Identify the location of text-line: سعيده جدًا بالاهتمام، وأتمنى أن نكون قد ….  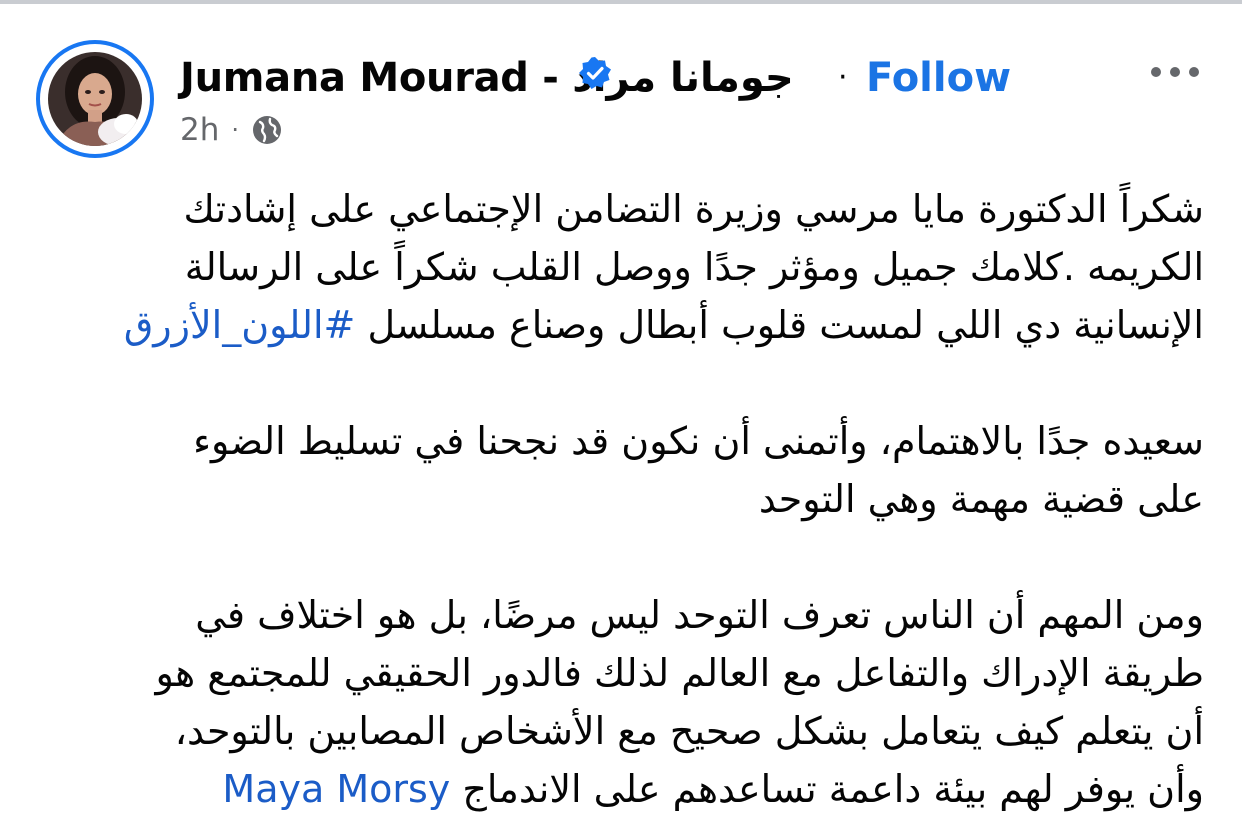
(698, 441).